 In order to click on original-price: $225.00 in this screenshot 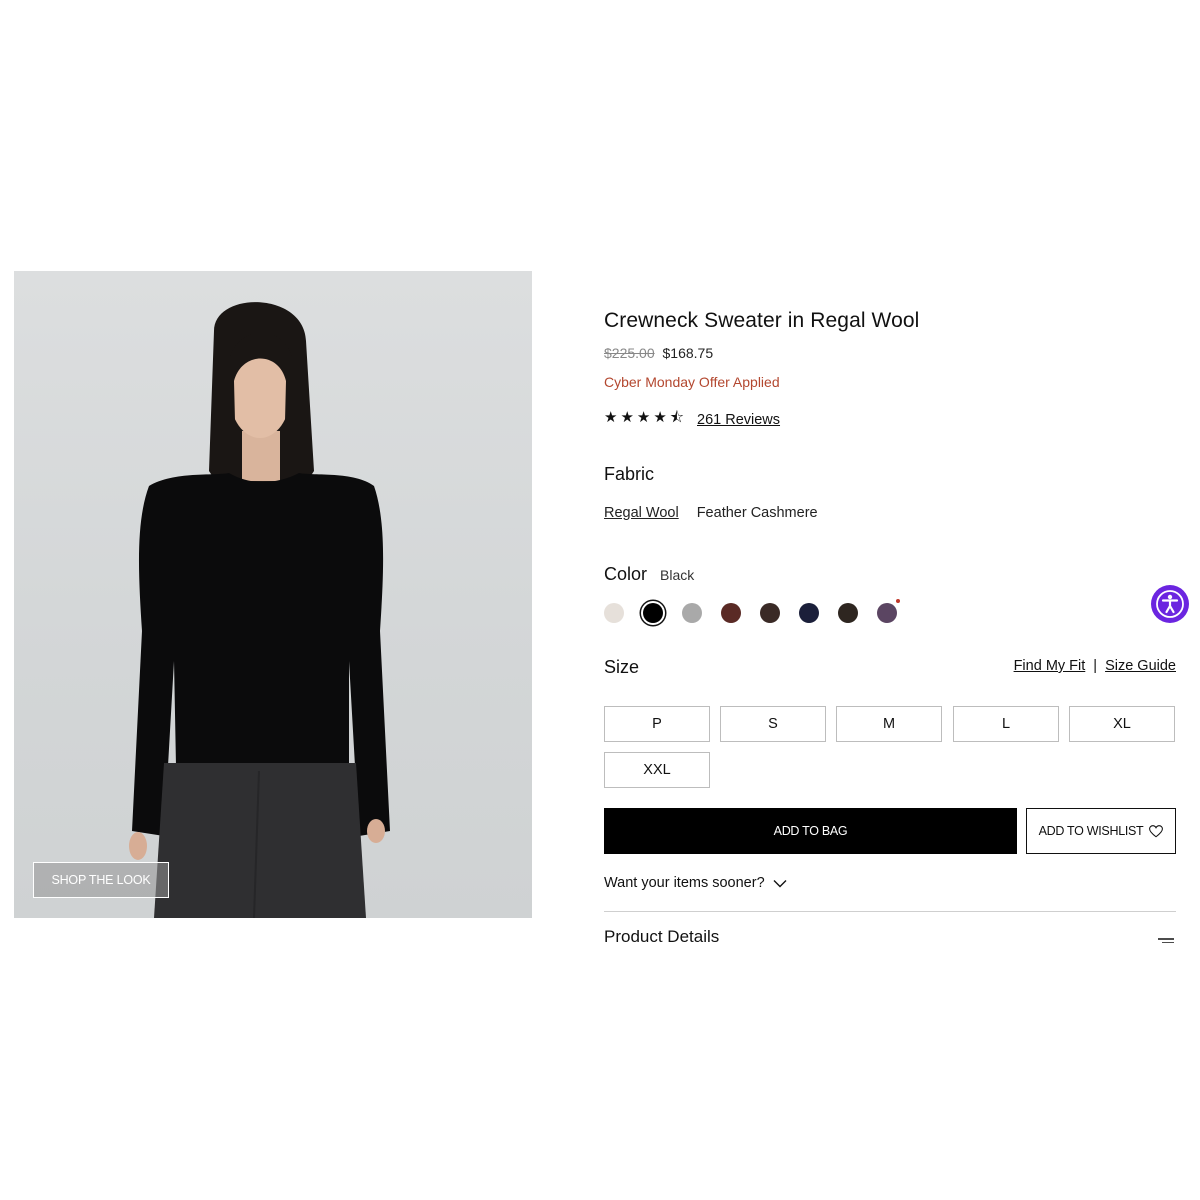, I will do `click(629, 353)`.